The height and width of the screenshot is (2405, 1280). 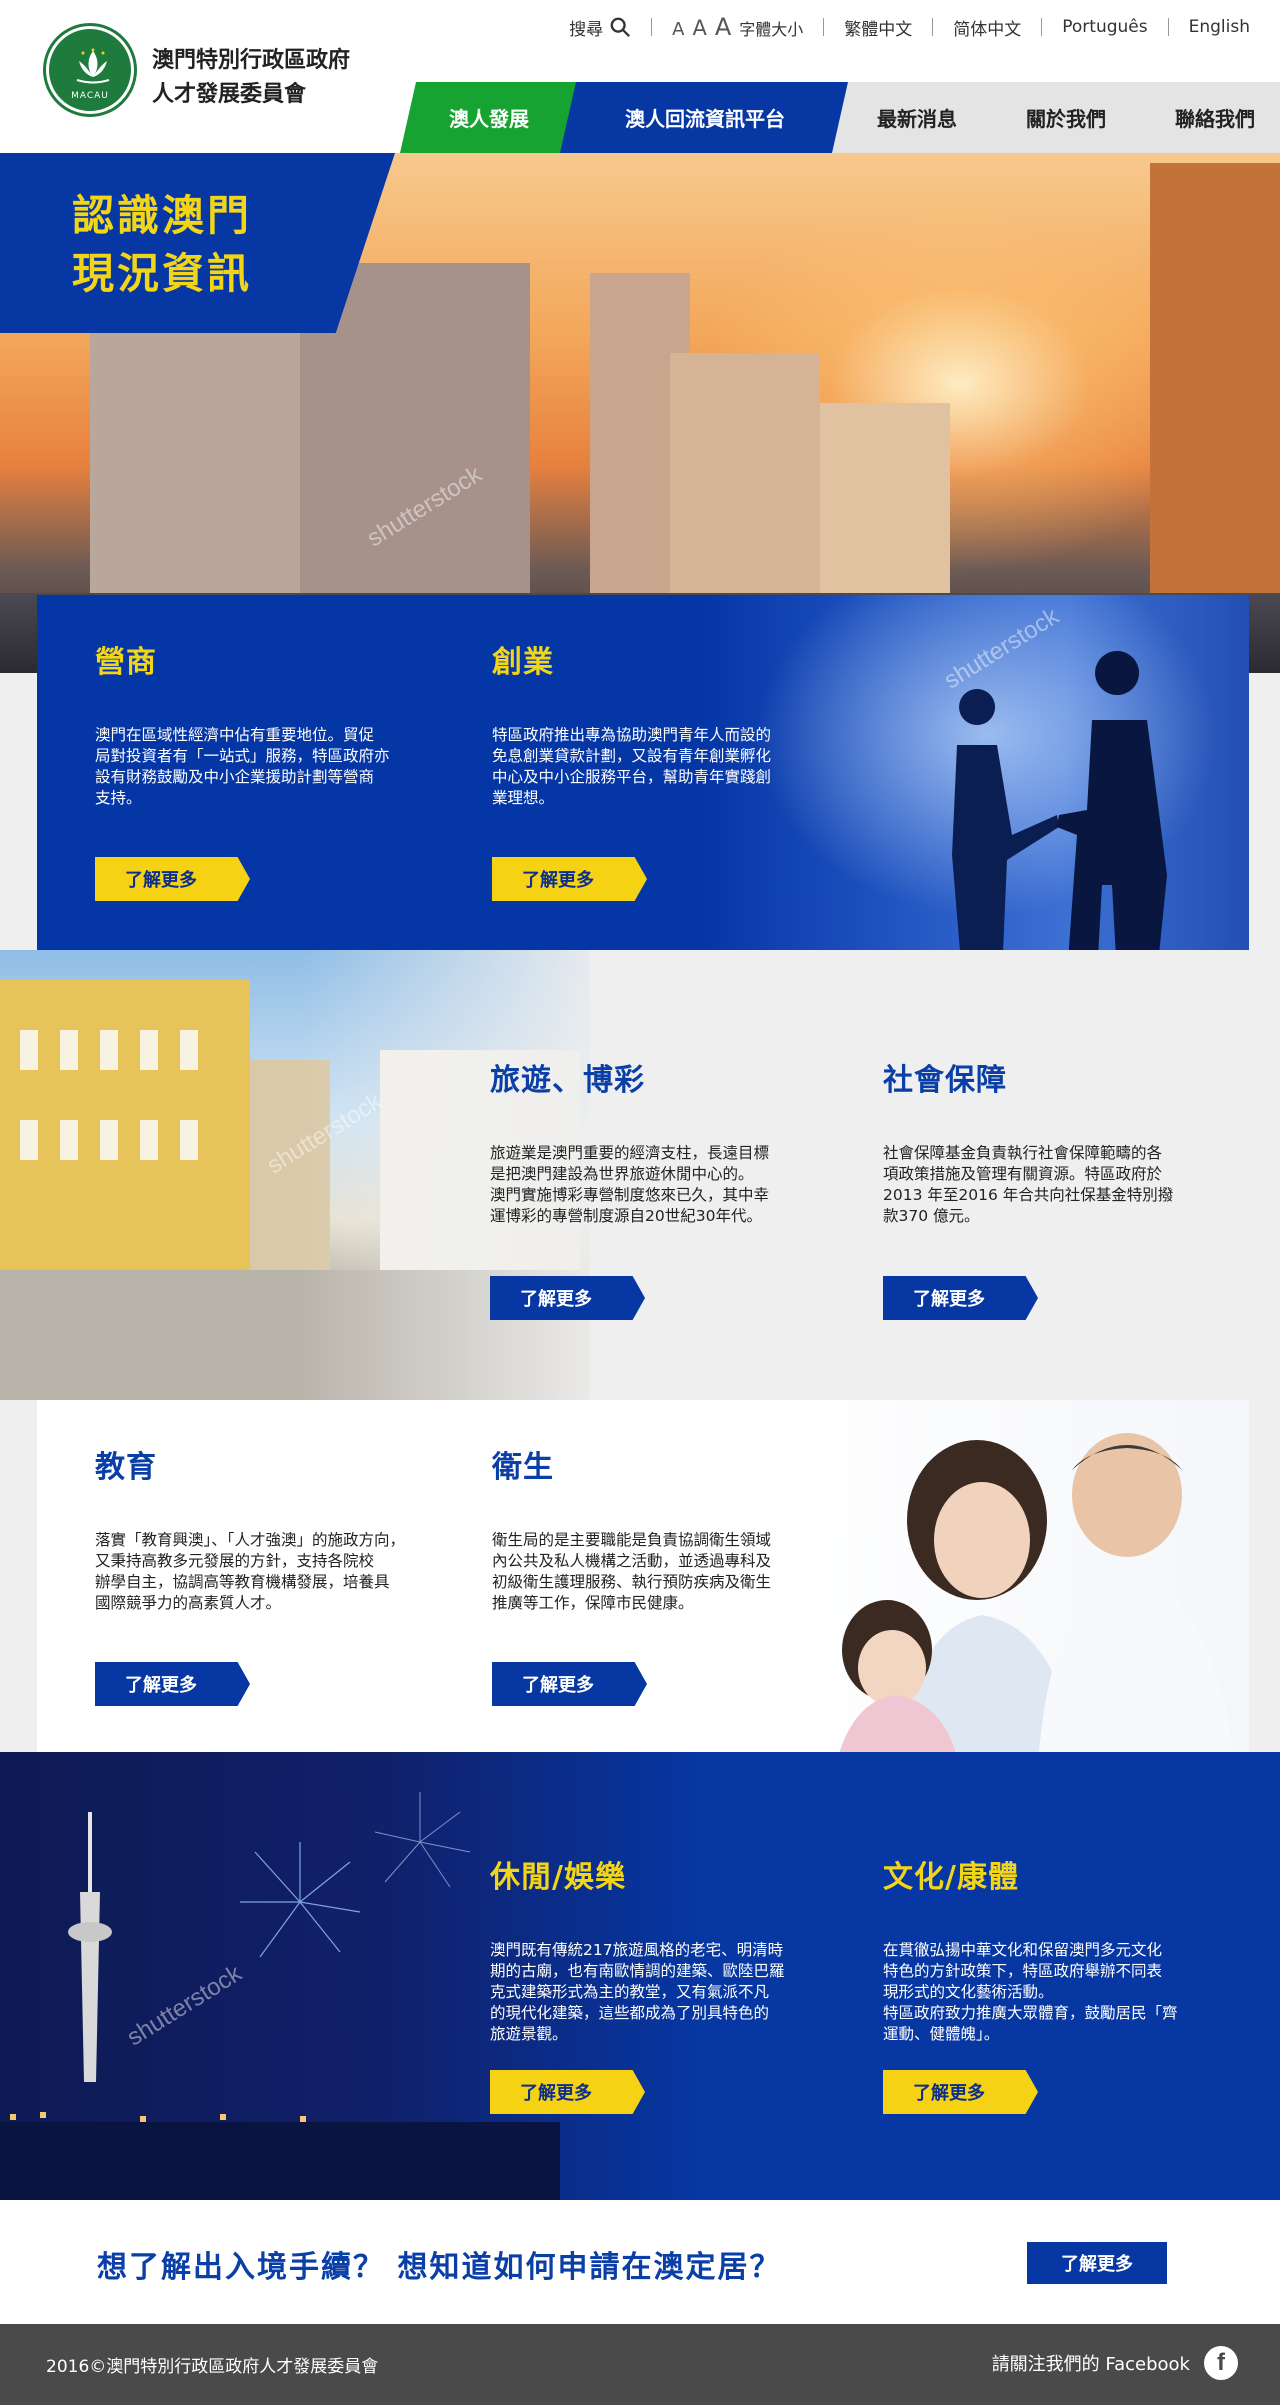 I want to click on startup-more-button: 了解更多, so click(x=569, y=879).